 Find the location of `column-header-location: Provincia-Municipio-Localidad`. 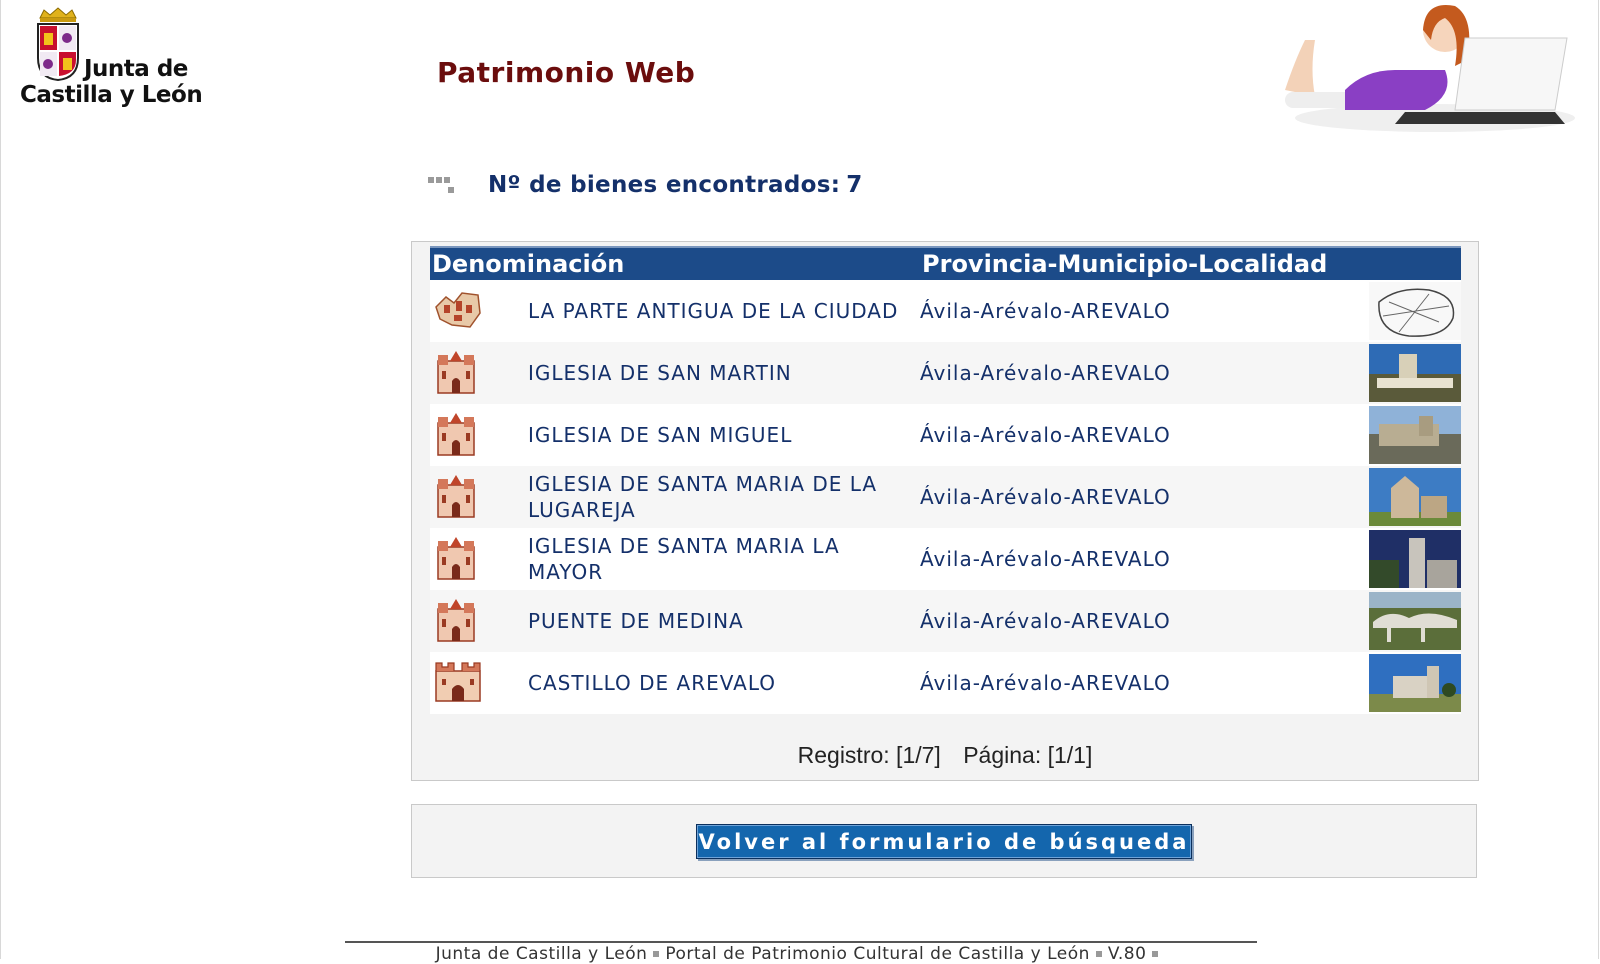

column-header-location: Provincia-Municipio-Localidad is located at coordinates (1191, 263).